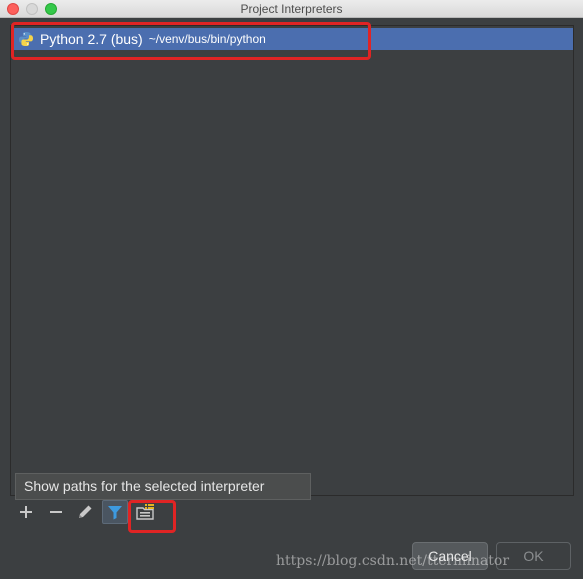 The height and width of the screenshot is (579, 583). I want to click on tooltip: Show paths for the selected interpreter, so click(163, 486).